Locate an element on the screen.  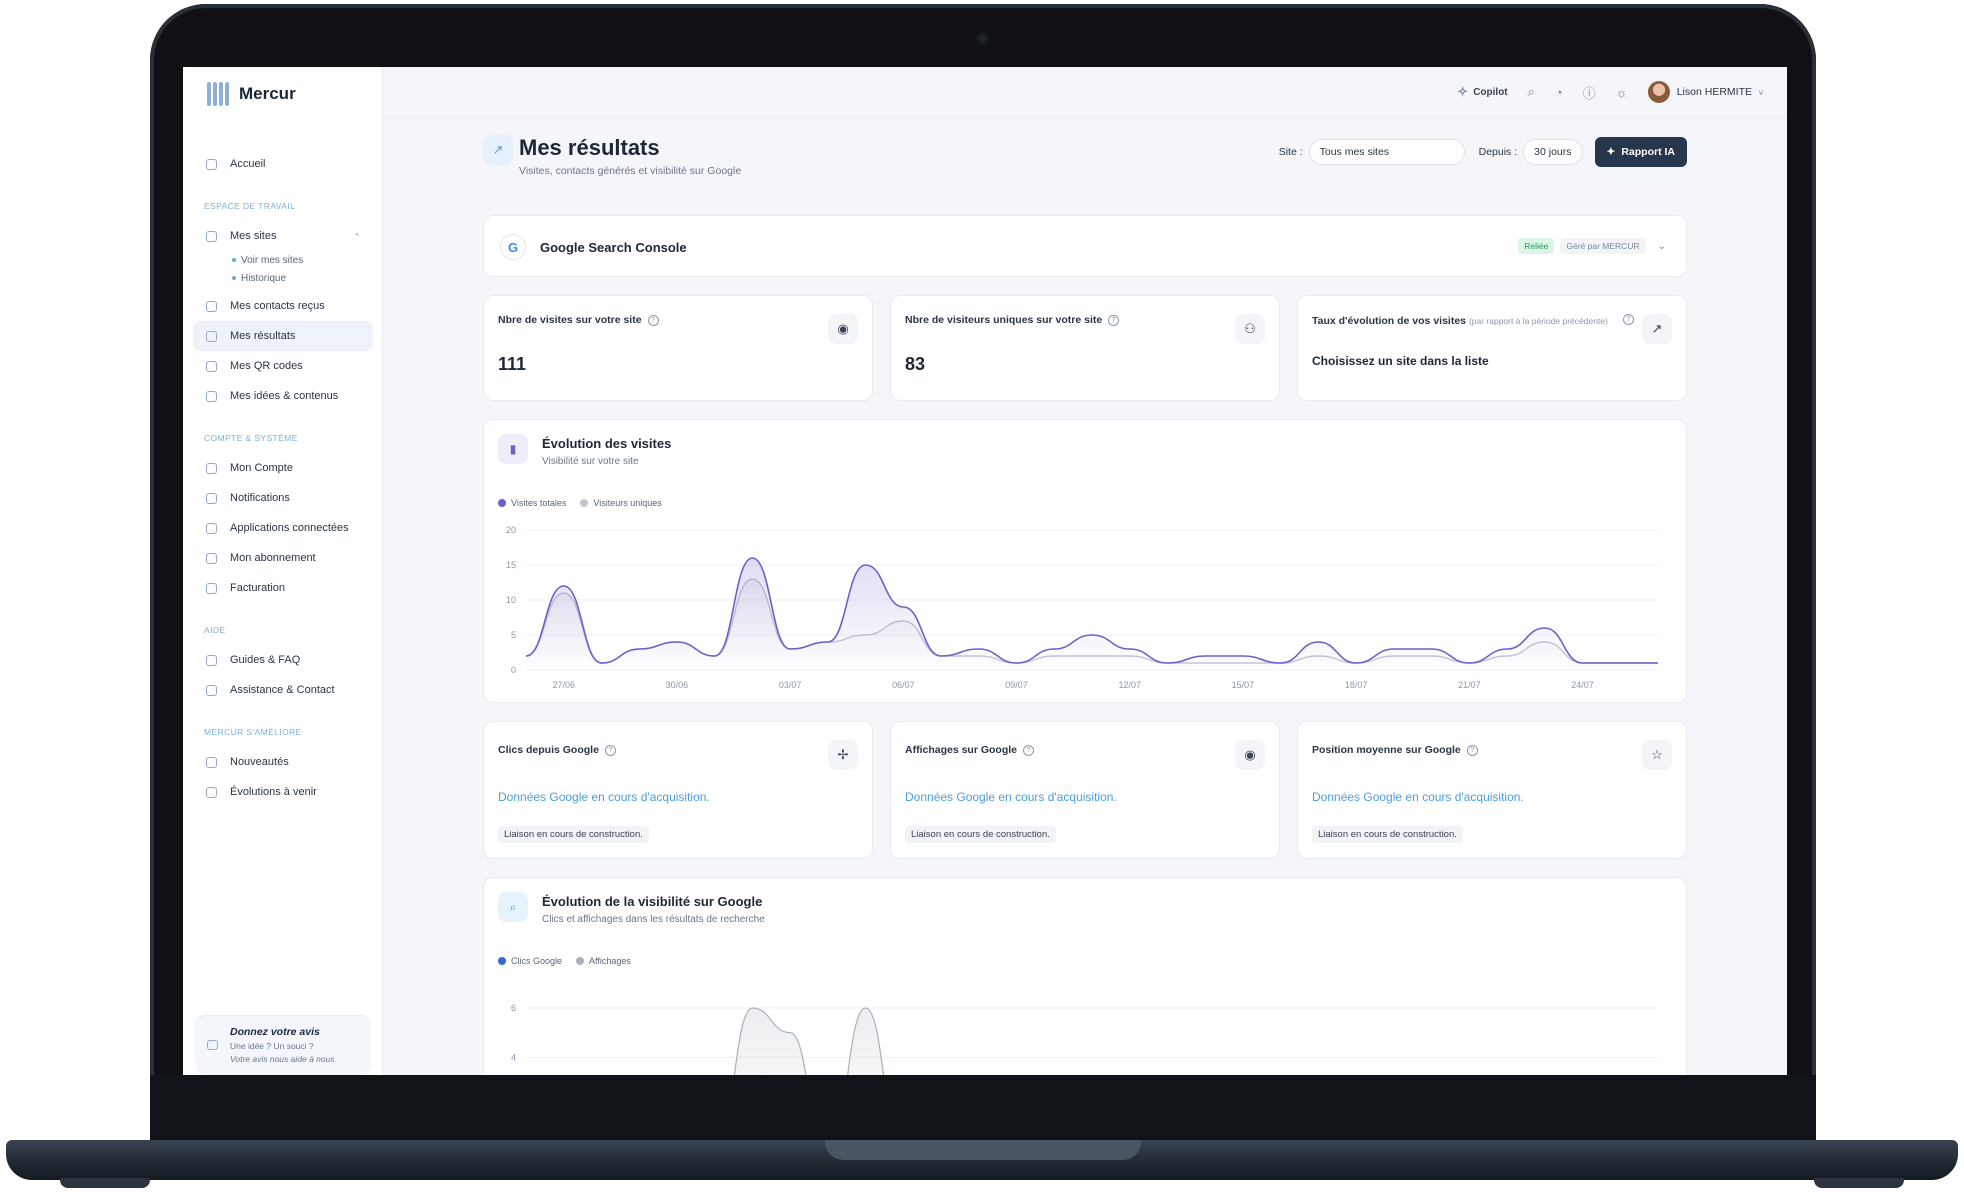
chart-legend: Clics Google Affichages is located at coordinates (564, 961).